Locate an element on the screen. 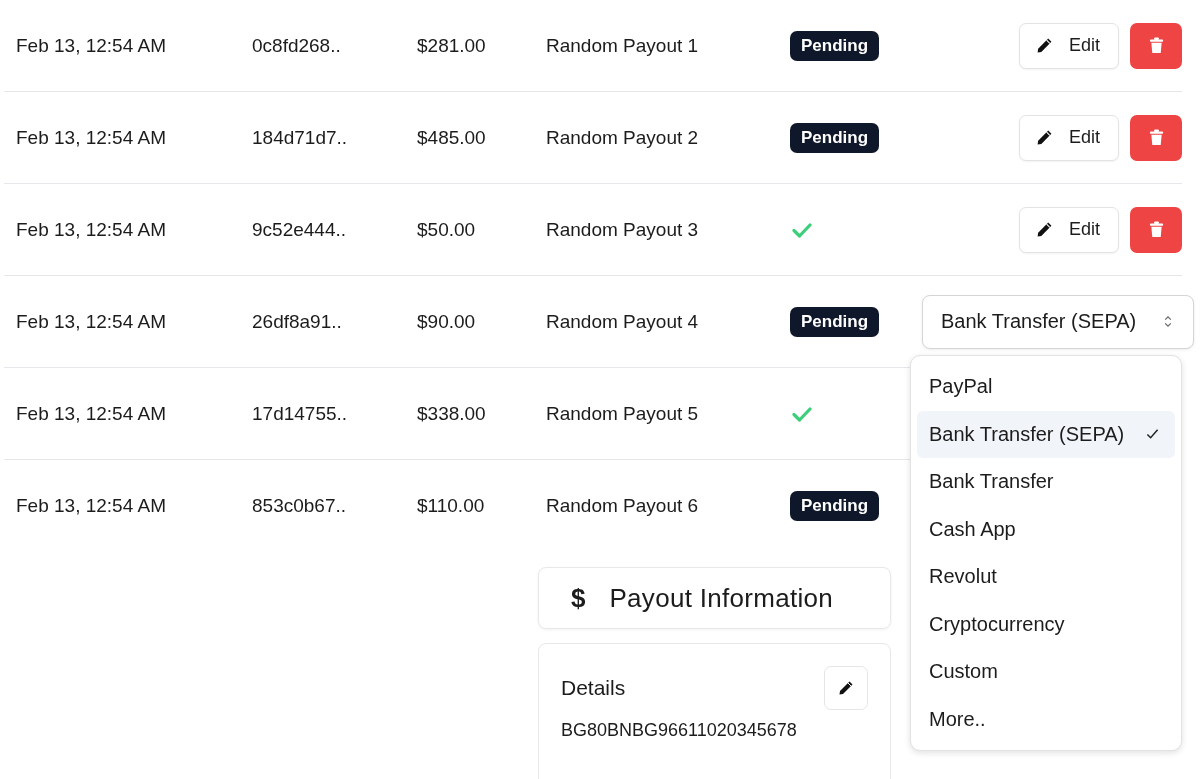 The height and width of the screenshot is (779, 1200). id-cell-text: 184d71d7.. is located at coordinates (300, 137).